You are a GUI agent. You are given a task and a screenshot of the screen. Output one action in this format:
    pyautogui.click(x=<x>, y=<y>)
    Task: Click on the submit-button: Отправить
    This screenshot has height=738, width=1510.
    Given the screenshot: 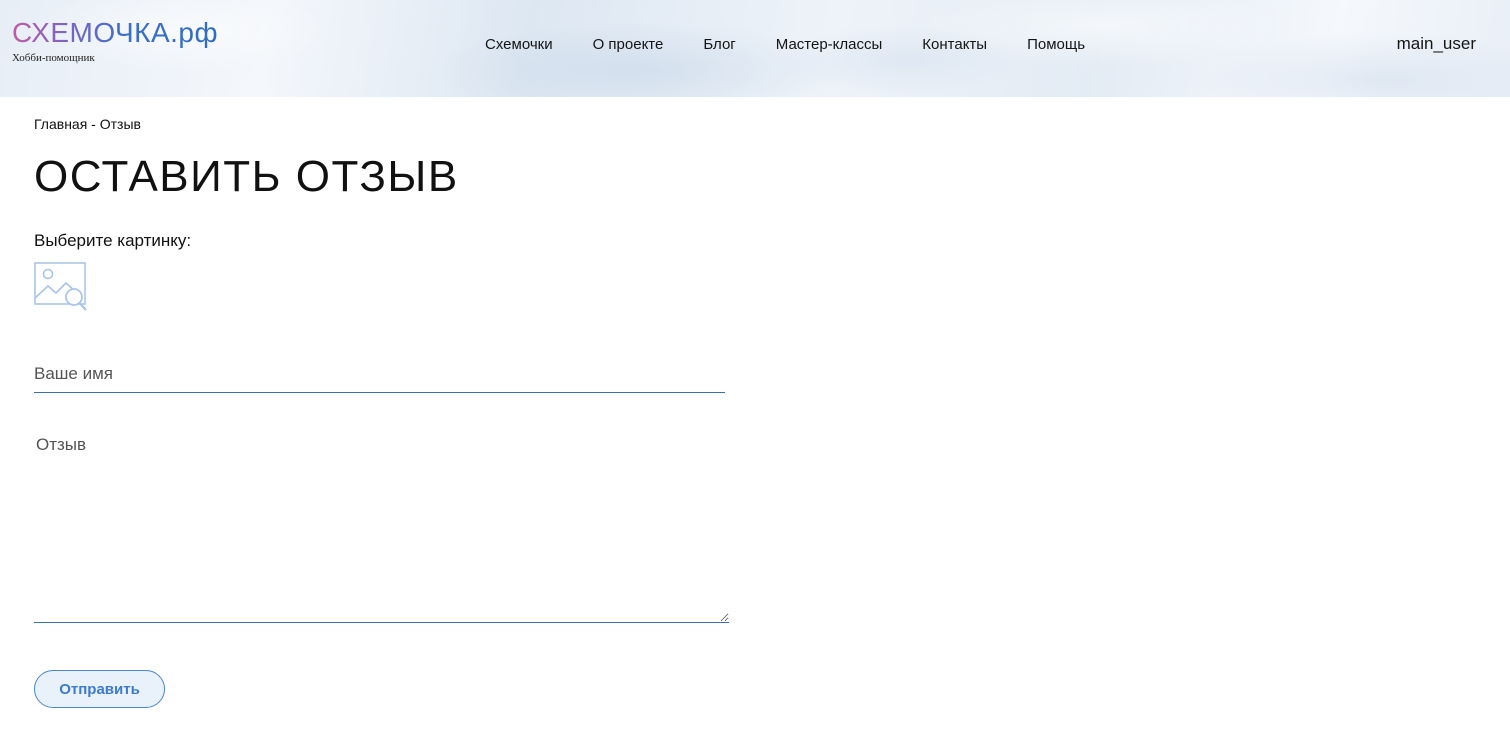 What is the action you would take?
    pyautogui.click(x=99, y=689)
    